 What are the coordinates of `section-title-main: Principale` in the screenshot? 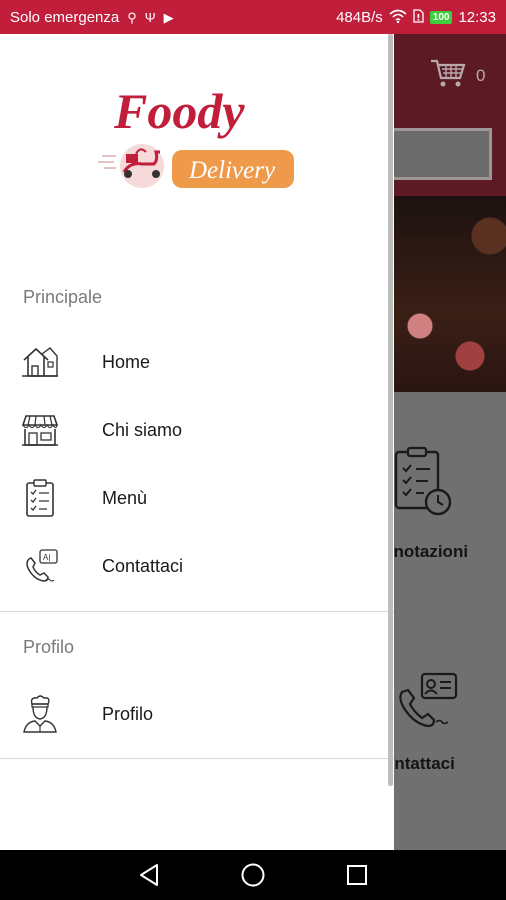 It's located at (63, 297).